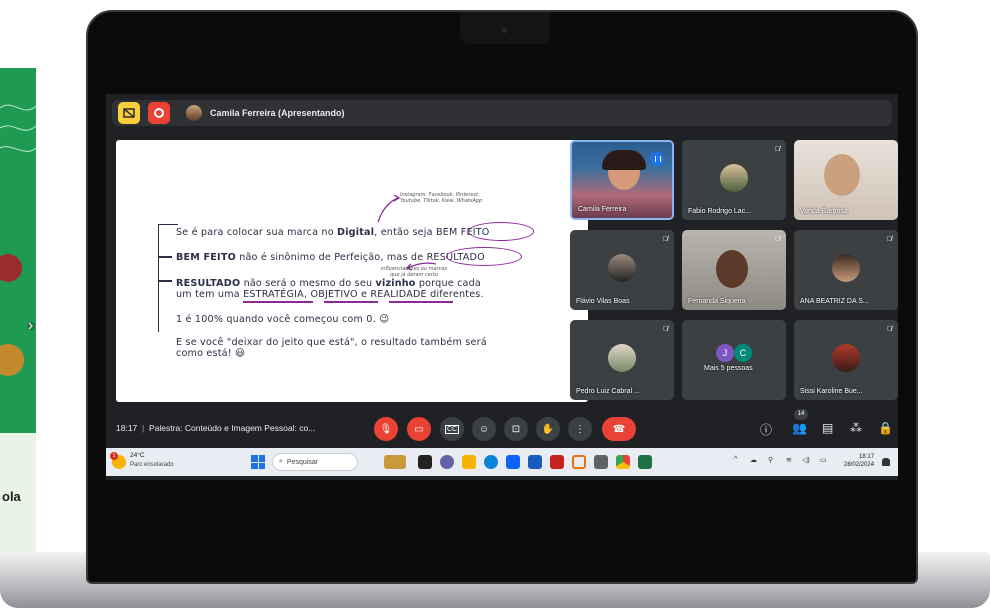  I want to click on battery-icon: ▭, so click(823, 460).